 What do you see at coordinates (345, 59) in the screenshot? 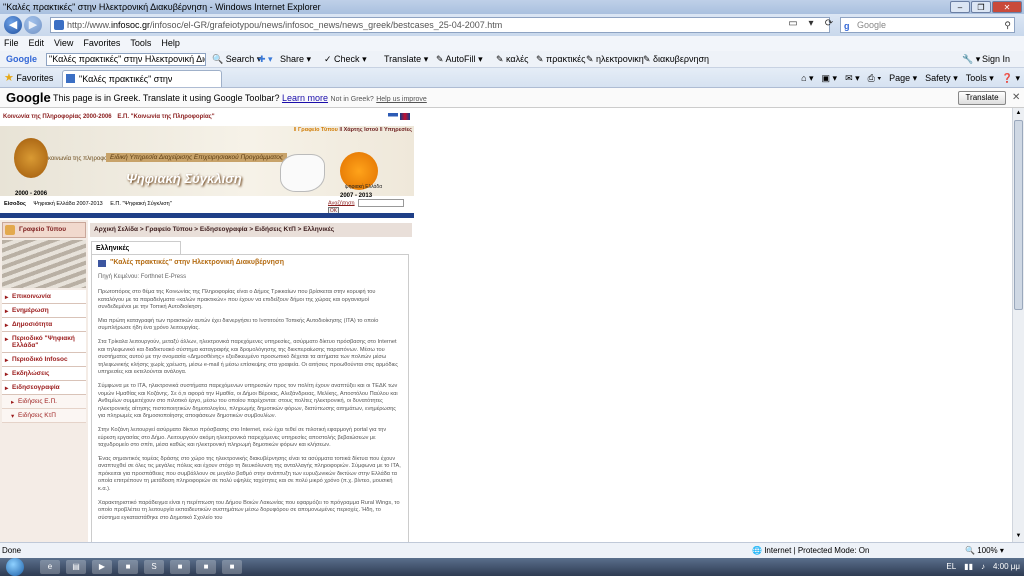
I see `toolbar-check-button: ✓ Check ▾` at bounding box center [345, 59].